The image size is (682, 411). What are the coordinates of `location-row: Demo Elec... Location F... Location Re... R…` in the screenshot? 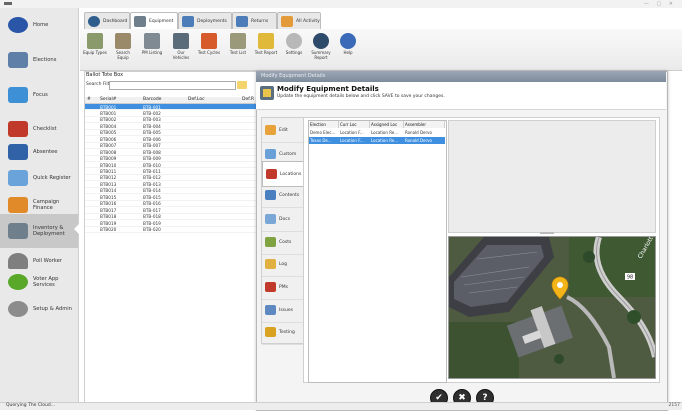 It's located at (377, 132).